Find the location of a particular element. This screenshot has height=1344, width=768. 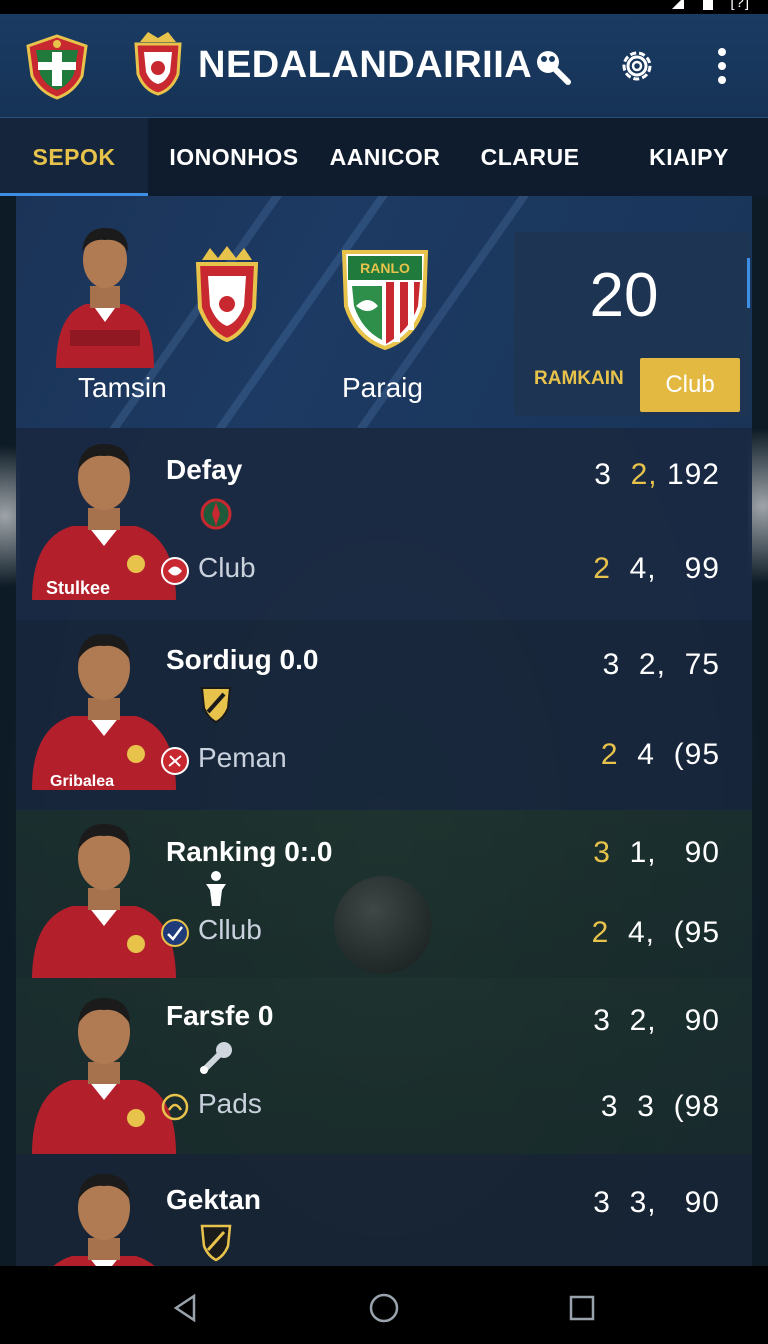

tab-iononhos: IONONHOS is located at coordinates (234, 157).